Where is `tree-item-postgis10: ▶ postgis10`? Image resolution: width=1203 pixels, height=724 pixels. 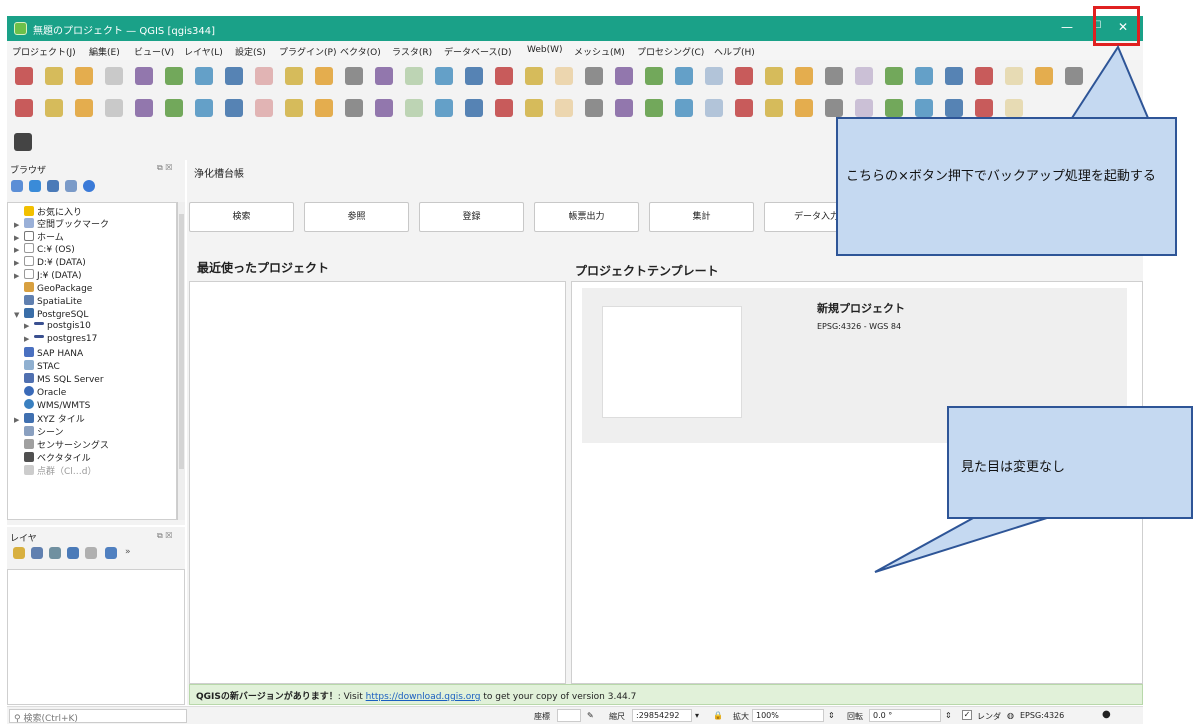 tree-item-postgis10: ▶ postgis10 is located at coordinates (100, 327).